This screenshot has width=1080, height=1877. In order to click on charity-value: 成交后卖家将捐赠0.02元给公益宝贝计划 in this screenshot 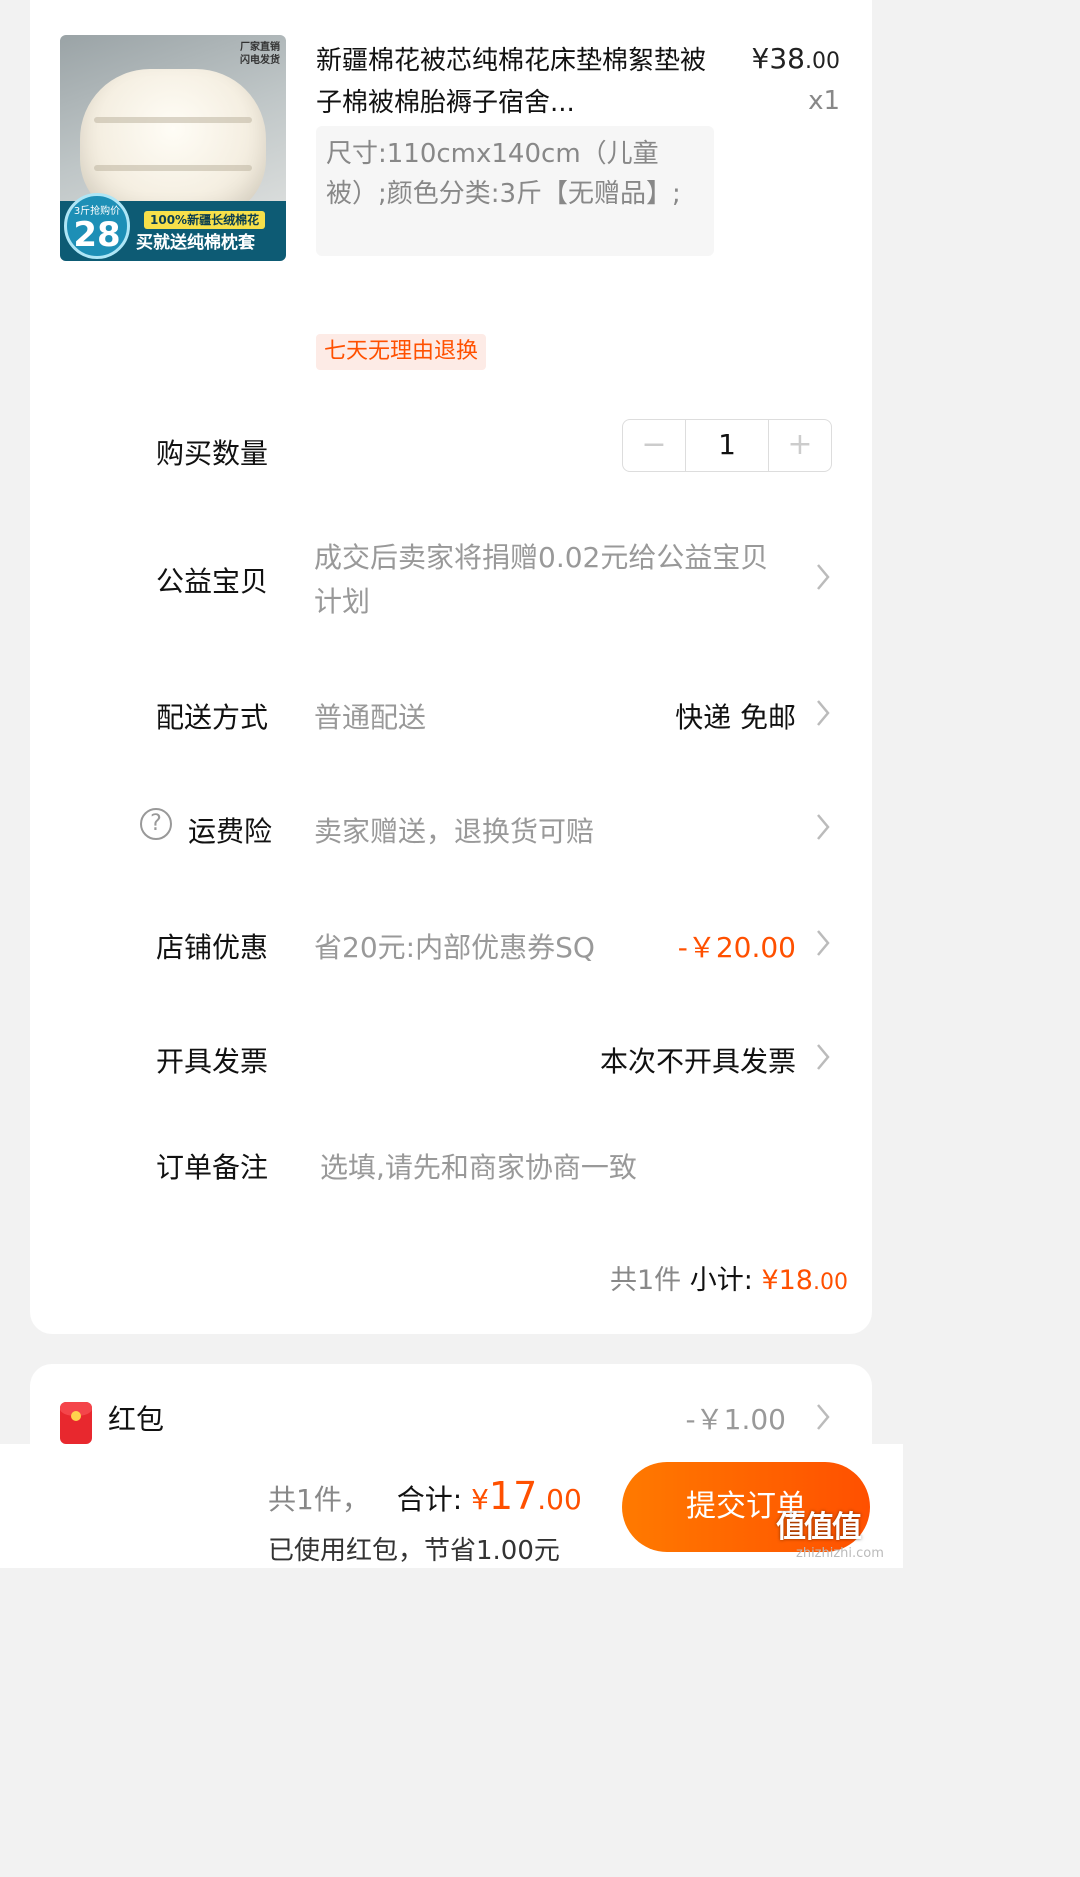, I will do `click(541, 579)`.